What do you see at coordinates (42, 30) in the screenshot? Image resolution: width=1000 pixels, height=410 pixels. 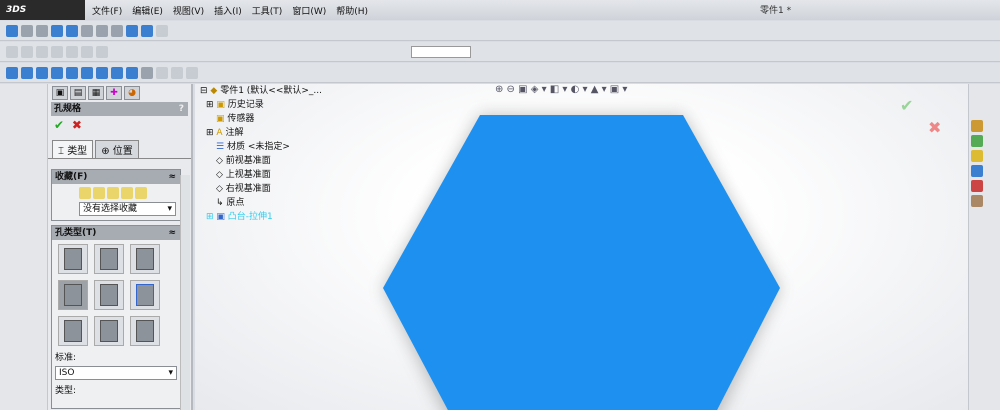 I see `zoom-area-icon` at bounding box center [42, 30].